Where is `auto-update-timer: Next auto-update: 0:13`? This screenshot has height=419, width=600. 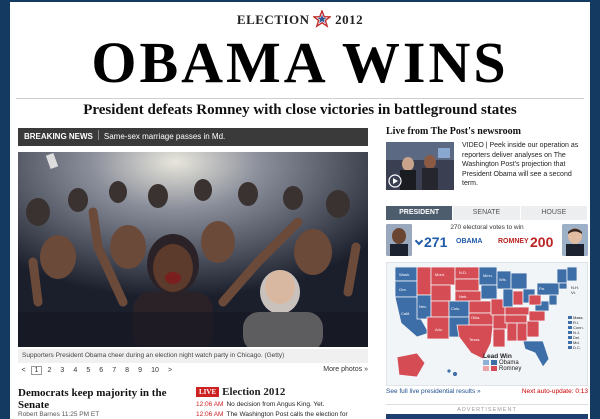
auto-update-timer: Next auto-update: 0:13 is located at coordinates (554, 391).